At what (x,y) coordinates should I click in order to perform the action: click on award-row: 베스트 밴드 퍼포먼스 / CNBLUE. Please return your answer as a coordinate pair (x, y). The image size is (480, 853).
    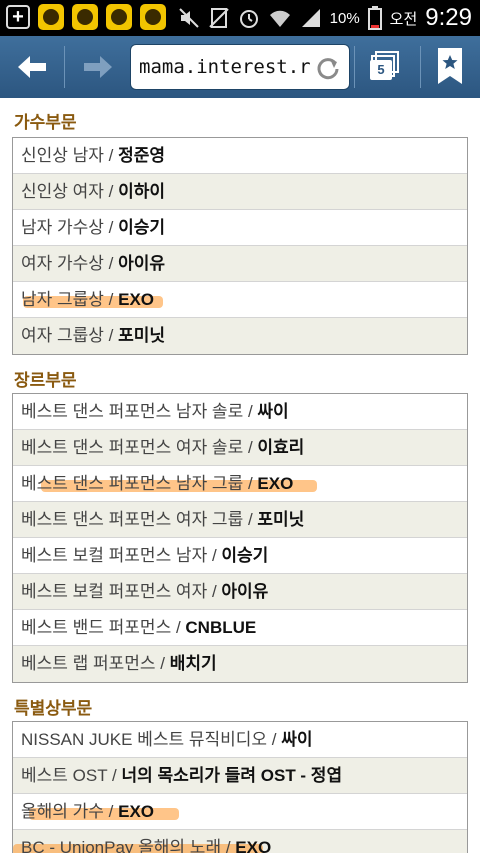
    Looking at the image, I should click on (240, 628).